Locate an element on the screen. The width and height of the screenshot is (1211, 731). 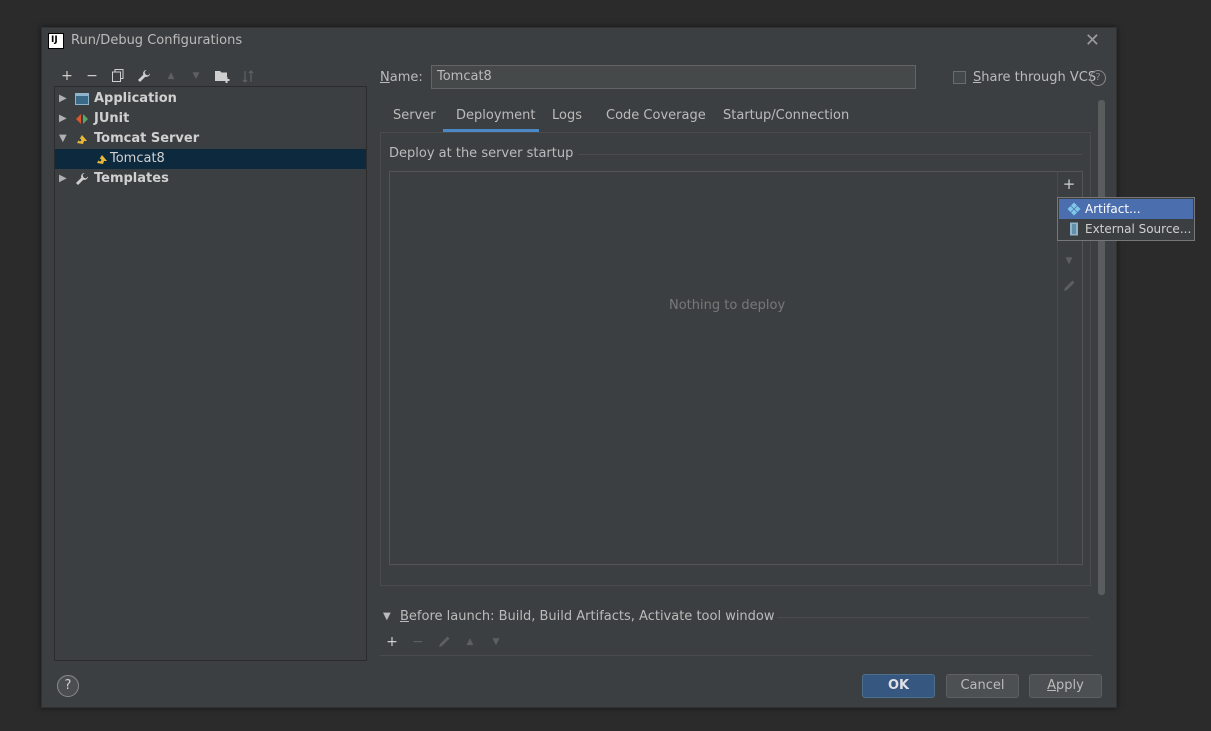
bottom-divider is located at coordinates (736, 655).